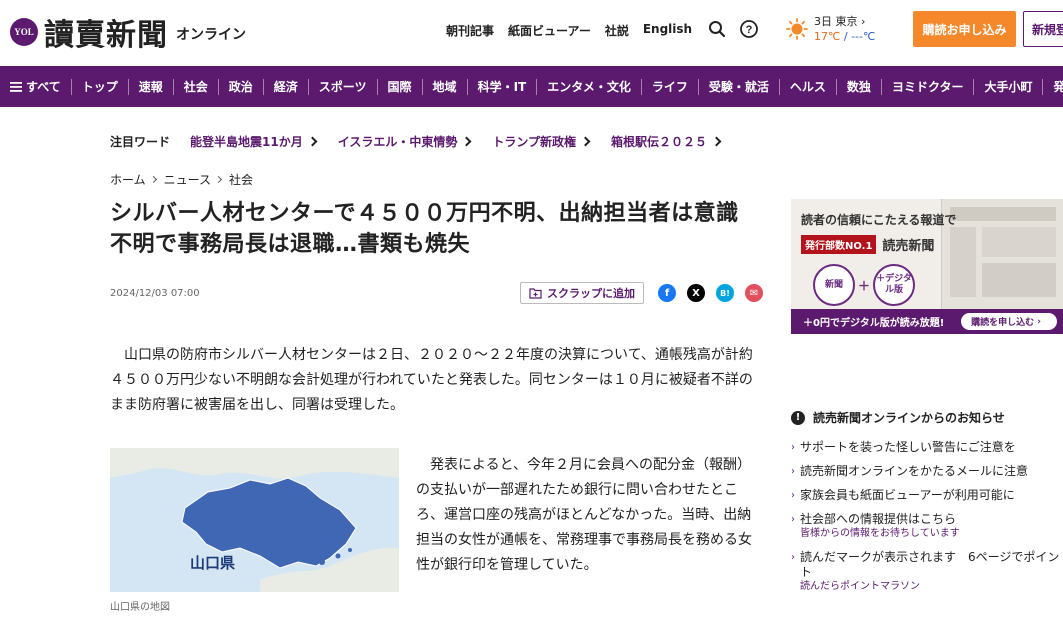 The height and width of the screenshot is (621, 1063). I want to click on list-item: › 家族会員も紙面ビューアーが利用可能に, so click(927, 495).